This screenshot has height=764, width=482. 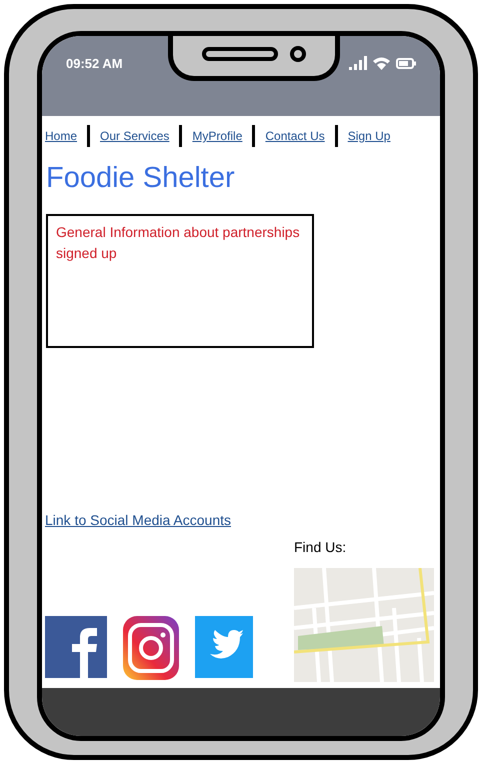 What do you see at coordinates (94, 64) in the screenshot?
I see `status-time: 09:52 AM` at bounding box center [94, 64].